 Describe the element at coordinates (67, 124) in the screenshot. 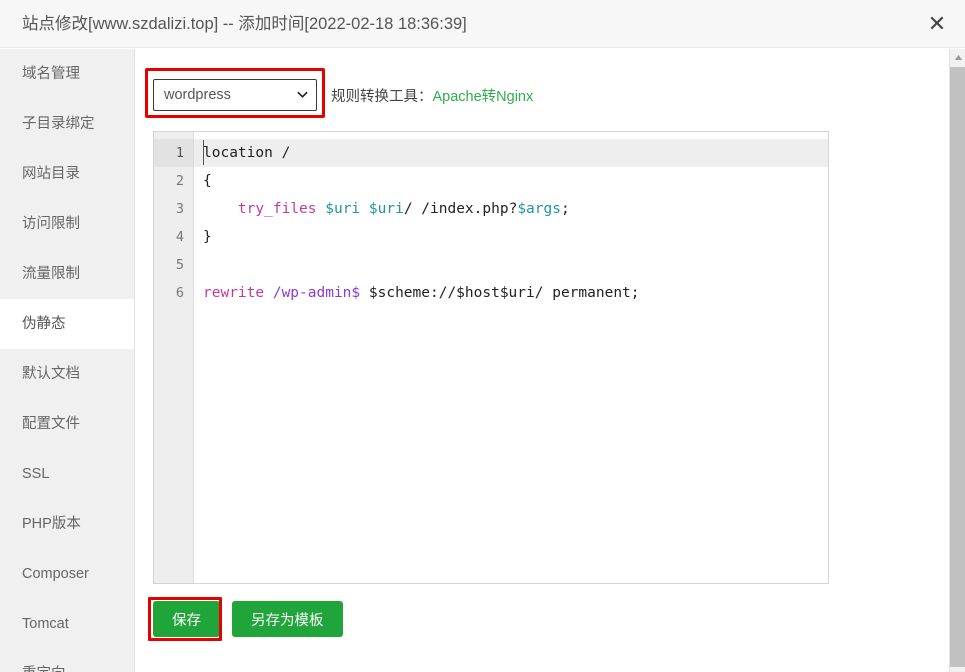

I see `sidebar-item-subdir: 子目录绑定` at that location.